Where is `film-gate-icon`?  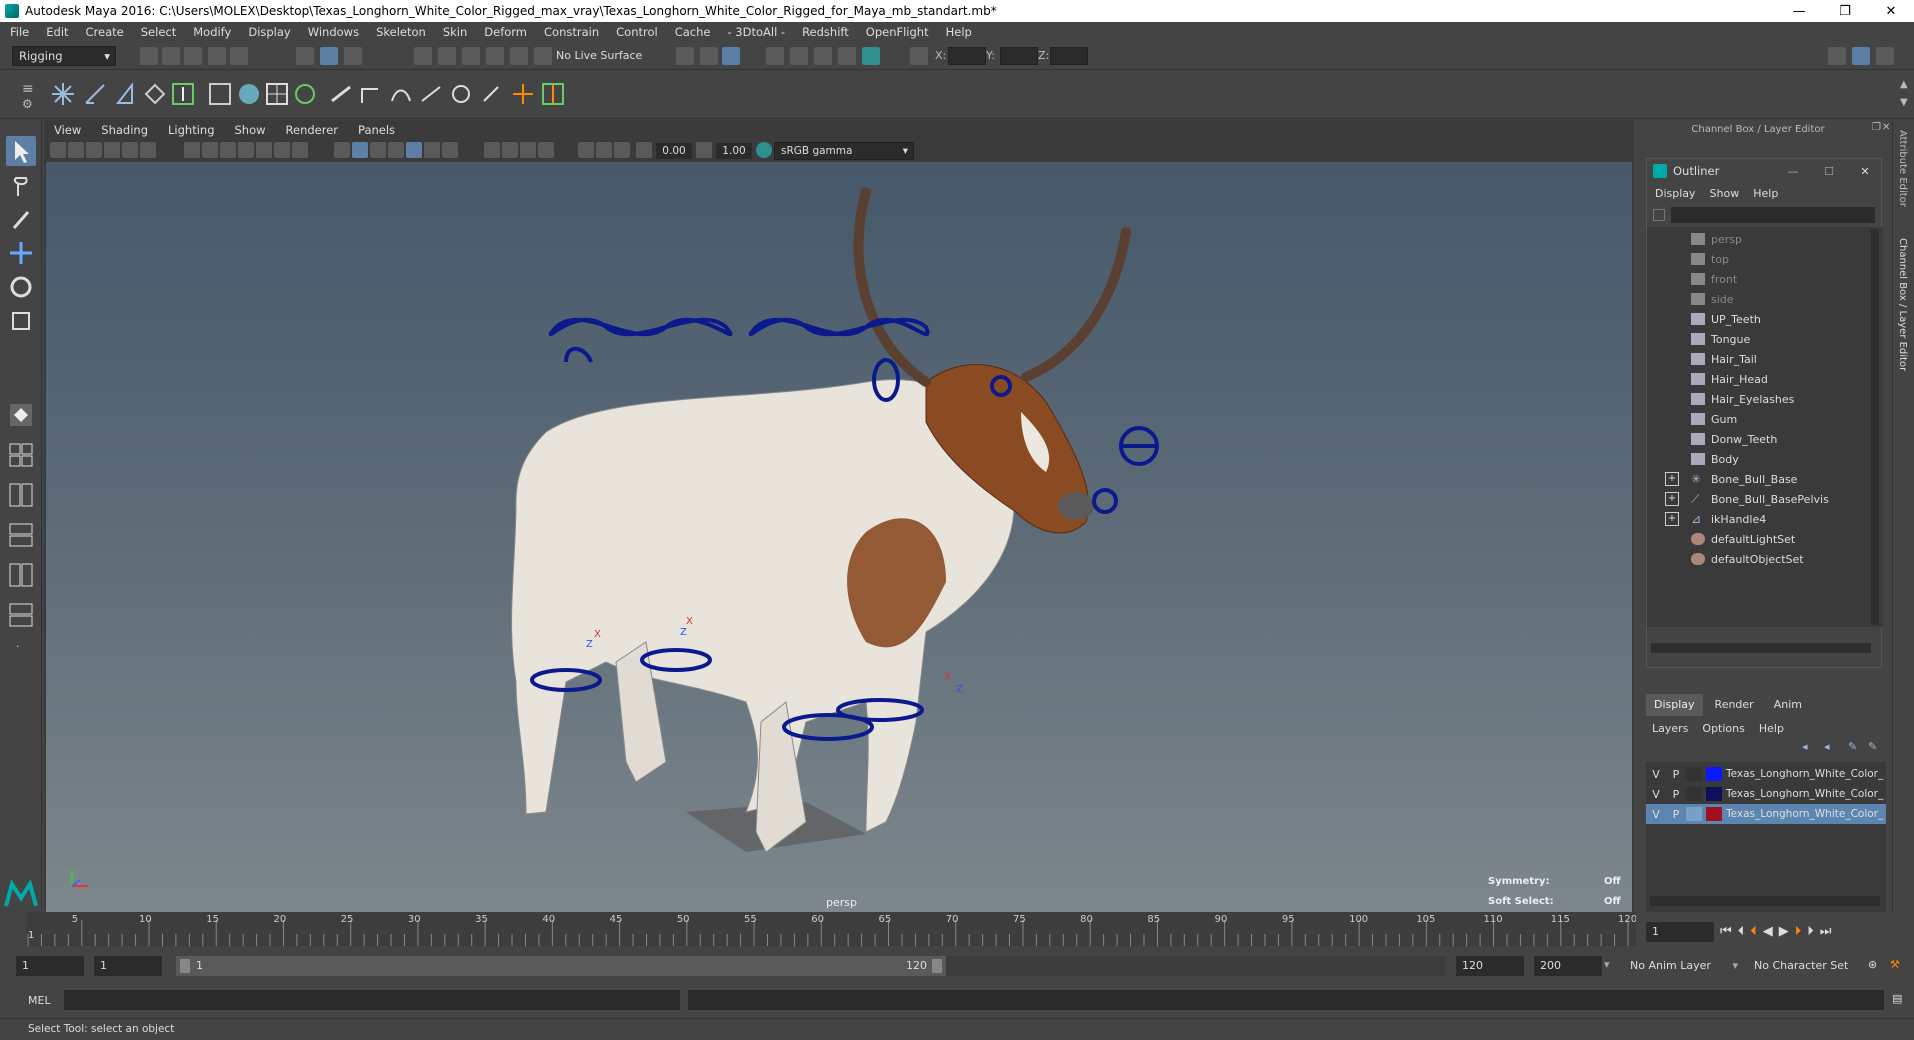
film-gate-icon is located at coordinates (210, 150).